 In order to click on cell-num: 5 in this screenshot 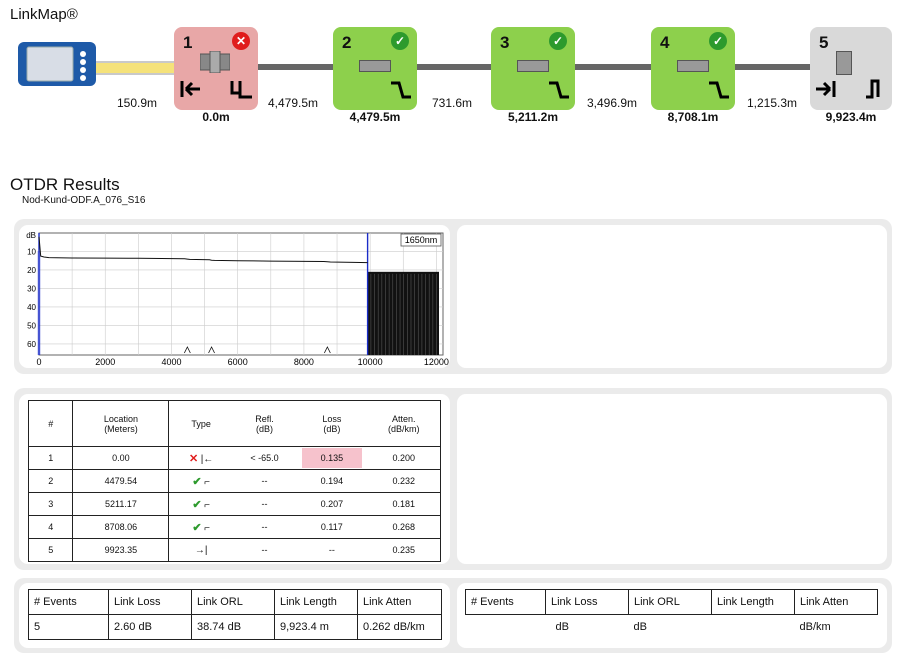, I will do `click(50, 550)`.